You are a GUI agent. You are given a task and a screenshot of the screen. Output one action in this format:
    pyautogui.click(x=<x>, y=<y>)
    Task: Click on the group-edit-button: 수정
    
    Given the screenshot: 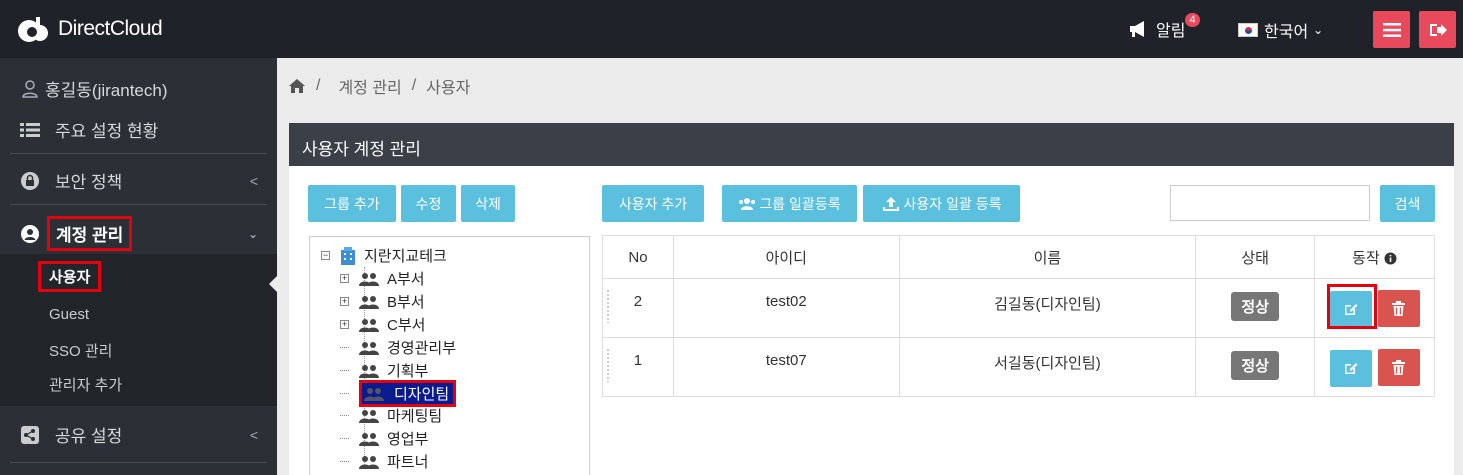 What is the action you would take?
    pyautogui.click(x=428, y=203)
    